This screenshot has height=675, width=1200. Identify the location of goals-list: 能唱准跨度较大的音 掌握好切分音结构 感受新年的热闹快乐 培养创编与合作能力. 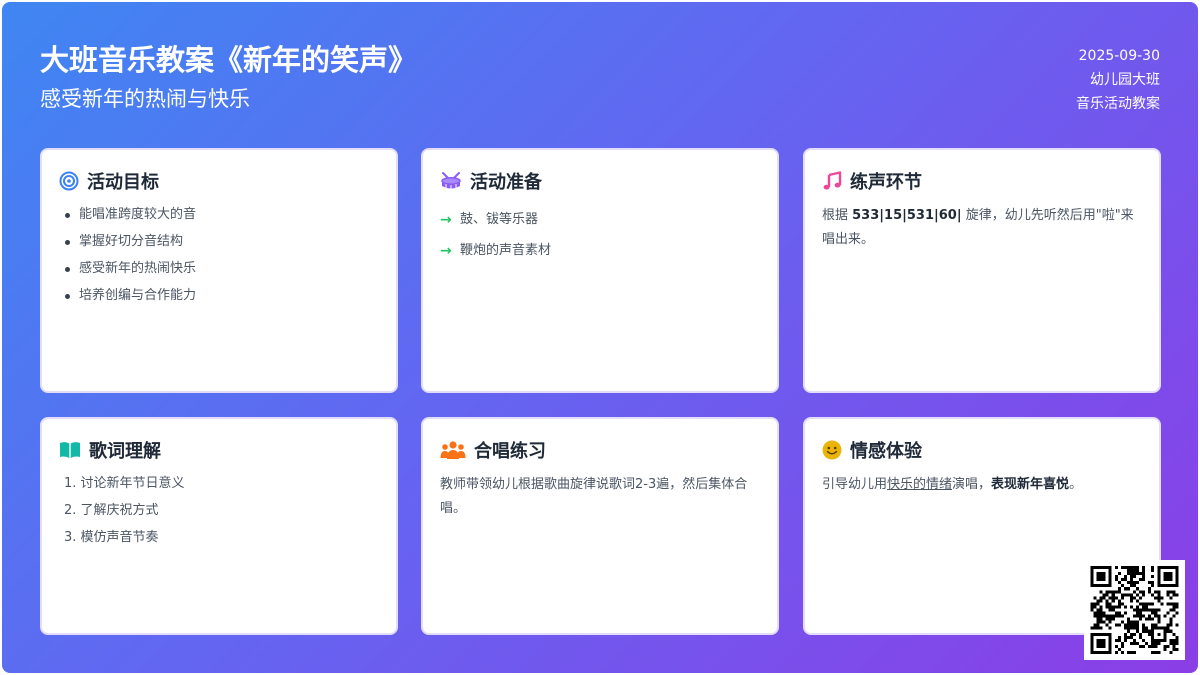
(219, 258).